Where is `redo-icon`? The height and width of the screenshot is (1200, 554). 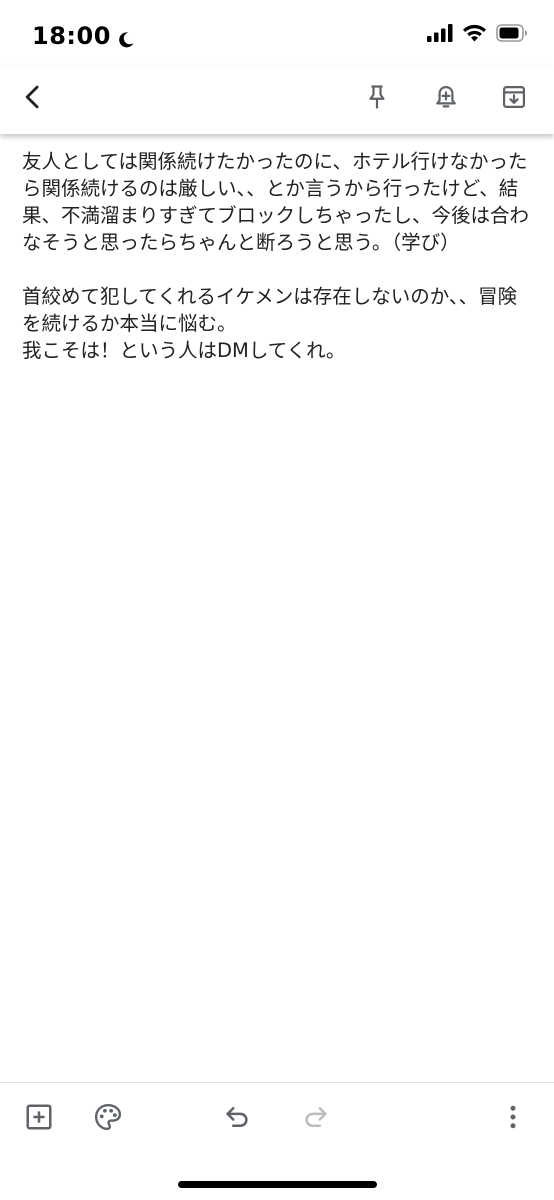 redo-icon is located at coordinates (316, 1119).